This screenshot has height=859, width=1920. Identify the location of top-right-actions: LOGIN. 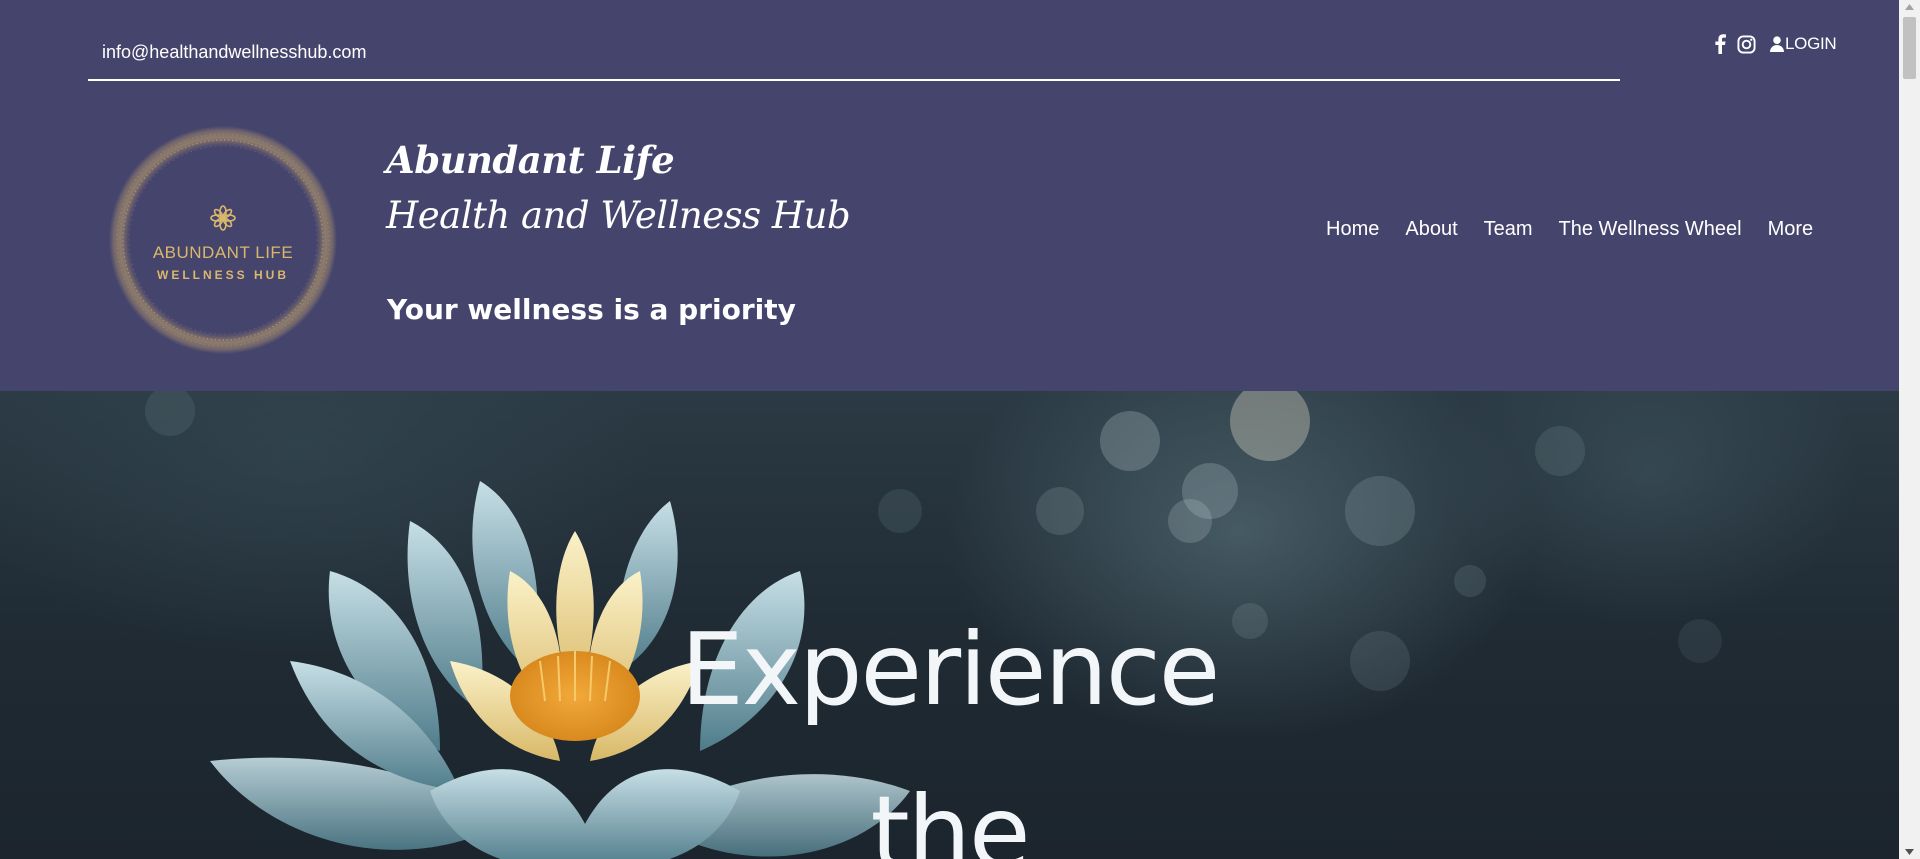
(1773, 44).